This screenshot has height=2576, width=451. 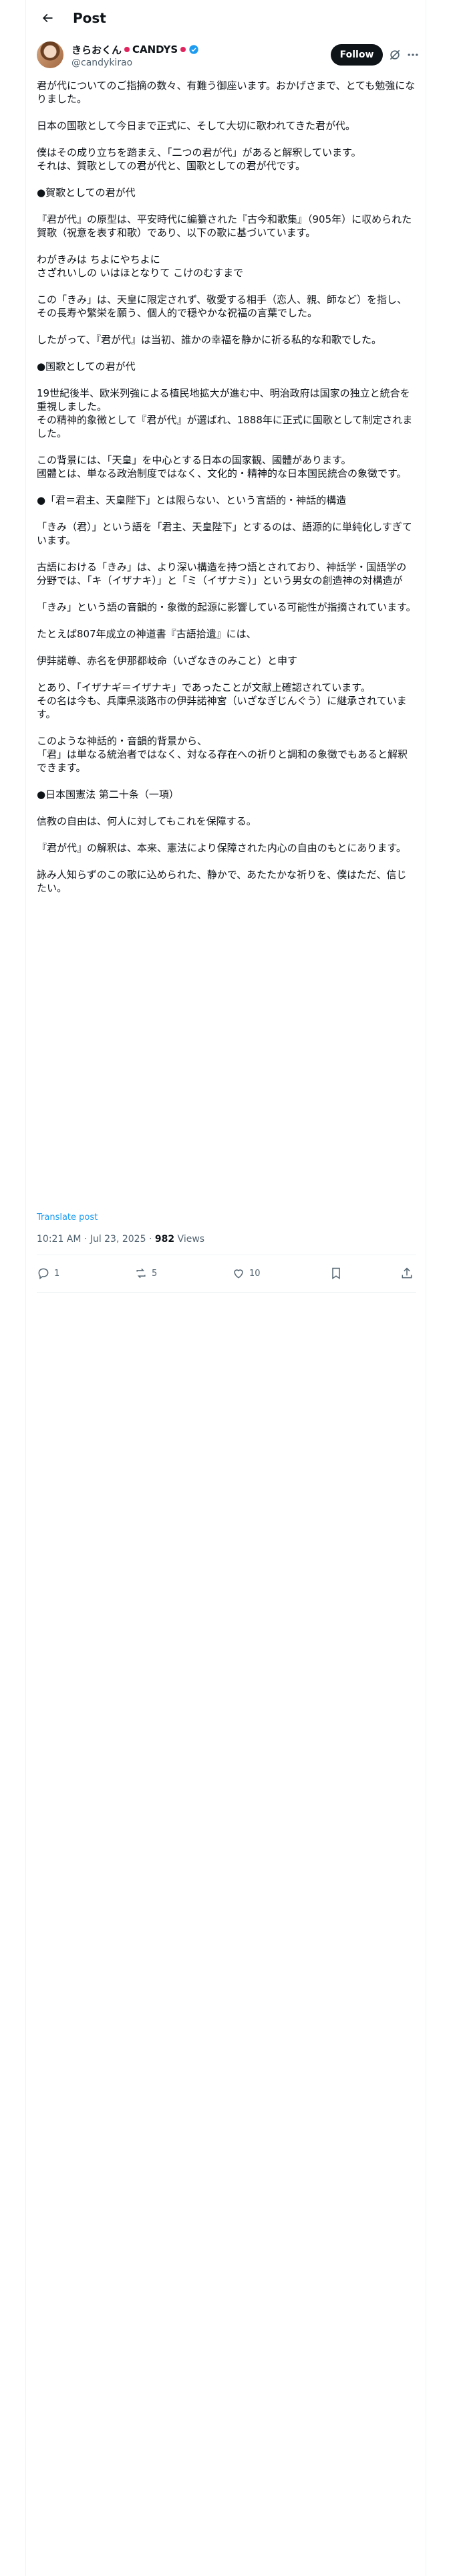 I want to click on section-heading: ●「君＝君主、天皇陛下」とは限らない、という言語的・神話的構造, so click(x=192, y=500).